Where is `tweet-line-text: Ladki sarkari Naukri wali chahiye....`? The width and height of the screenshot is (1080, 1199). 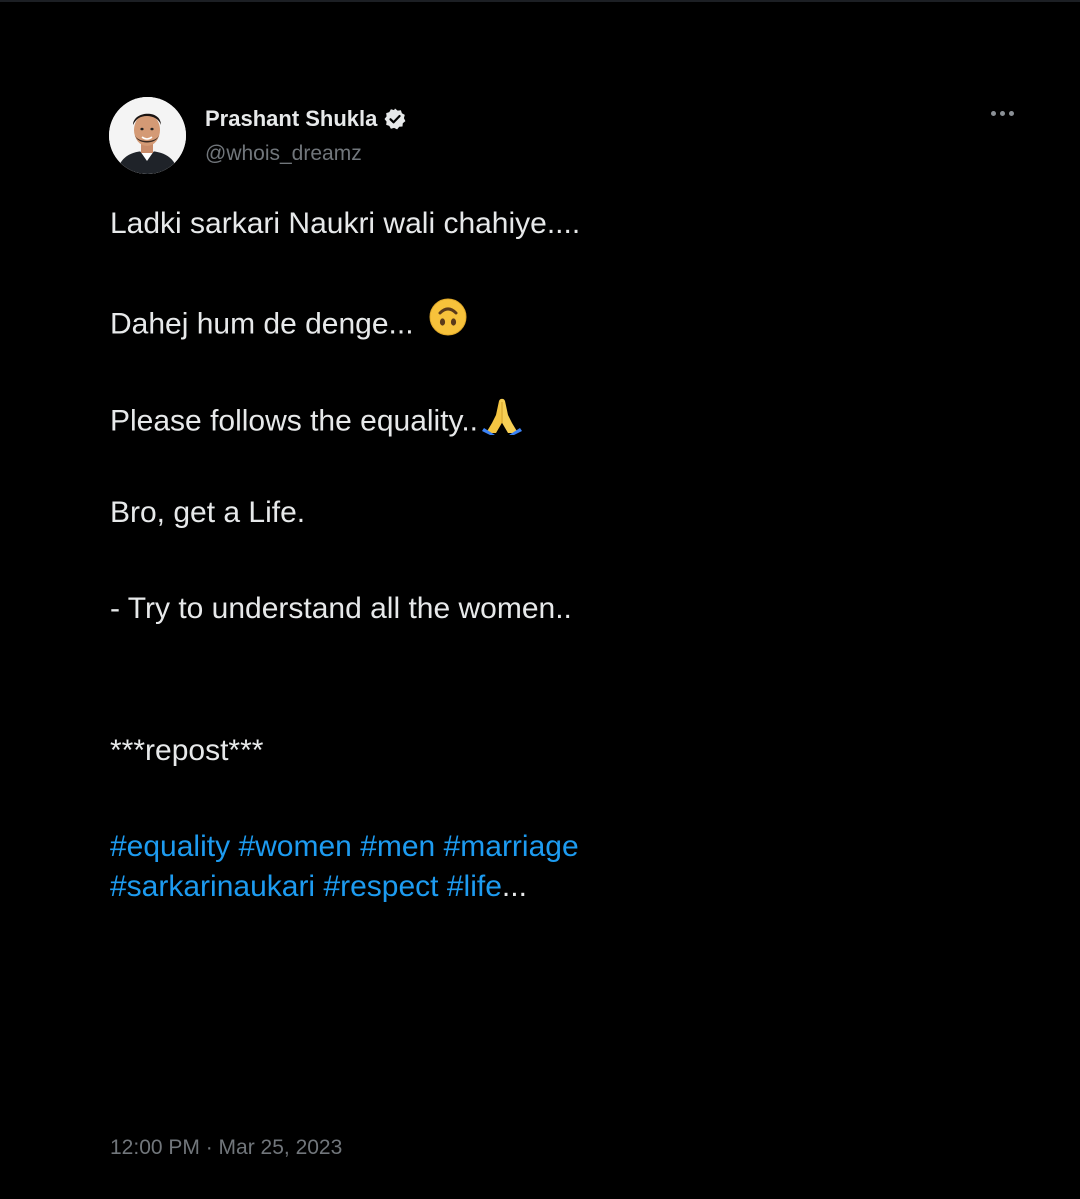 tweet-line-text: Ladki sarkari Naukri wali chahiye.... is located at coordinates (345, 223).